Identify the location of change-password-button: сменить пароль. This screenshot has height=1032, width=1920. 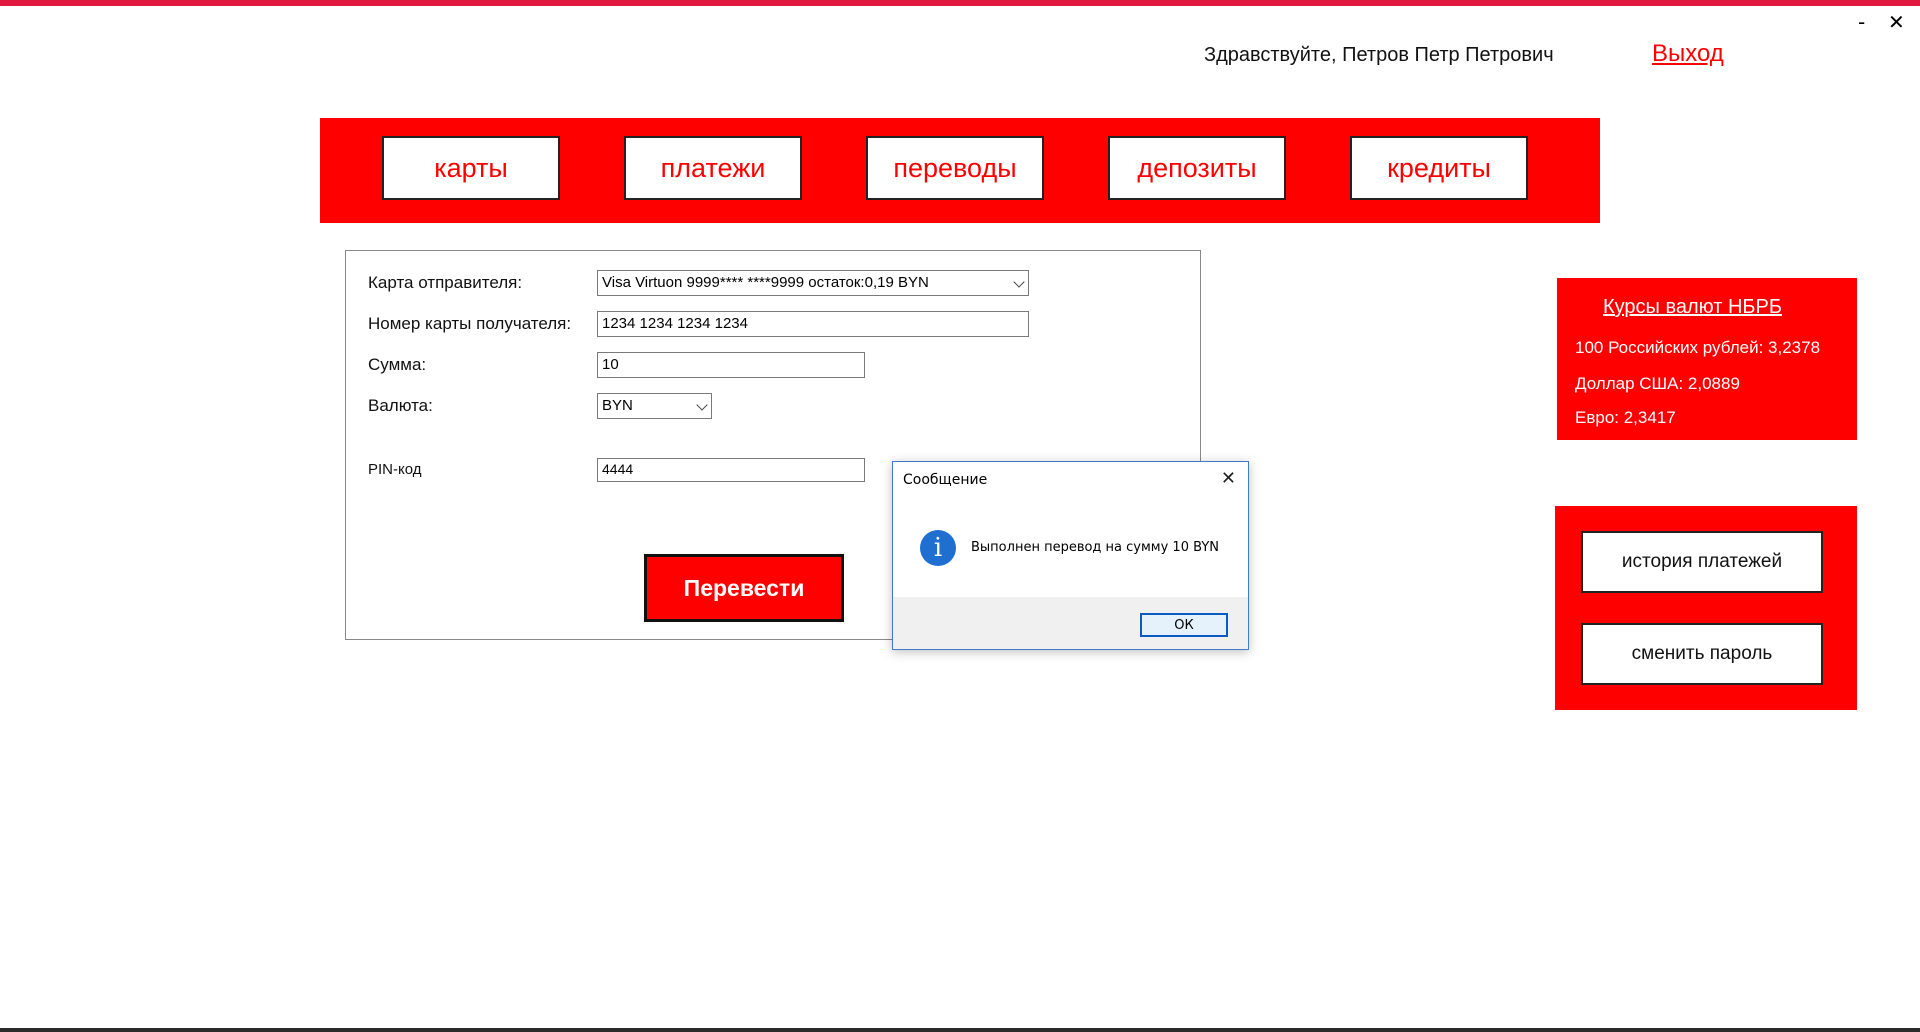
(1702, 654).